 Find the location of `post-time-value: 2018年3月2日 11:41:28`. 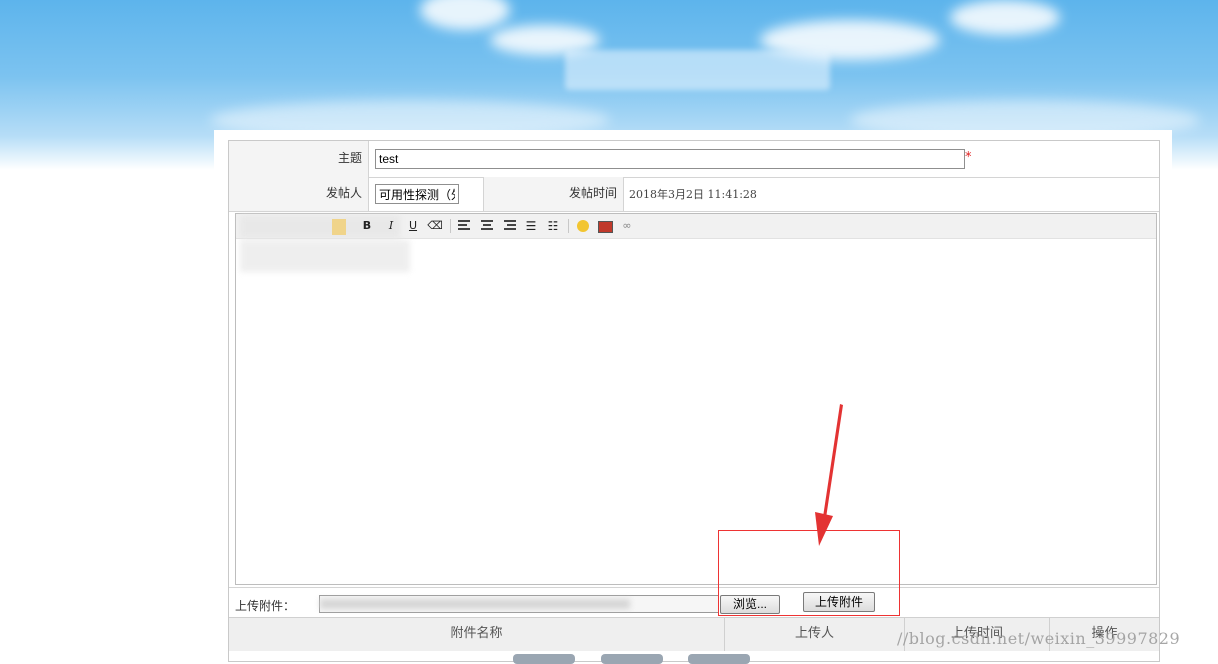

post-time-value: 2018年3月2日 11:41:28 is located at coordinates (693, 194).